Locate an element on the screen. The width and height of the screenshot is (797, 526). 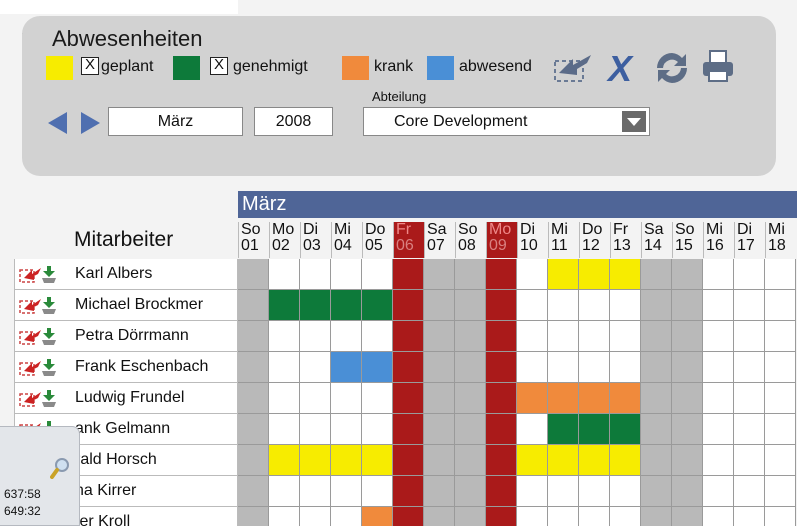
next-month-arrow-icon is located at coordinates (90, 123).